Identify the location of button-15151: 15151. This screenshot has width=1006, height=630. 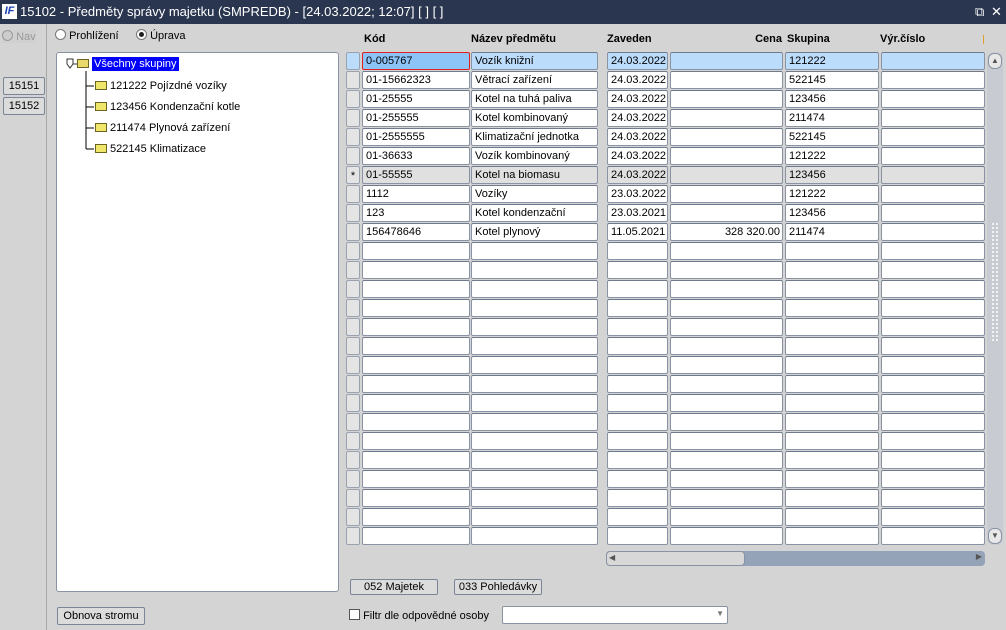
(24, 86).